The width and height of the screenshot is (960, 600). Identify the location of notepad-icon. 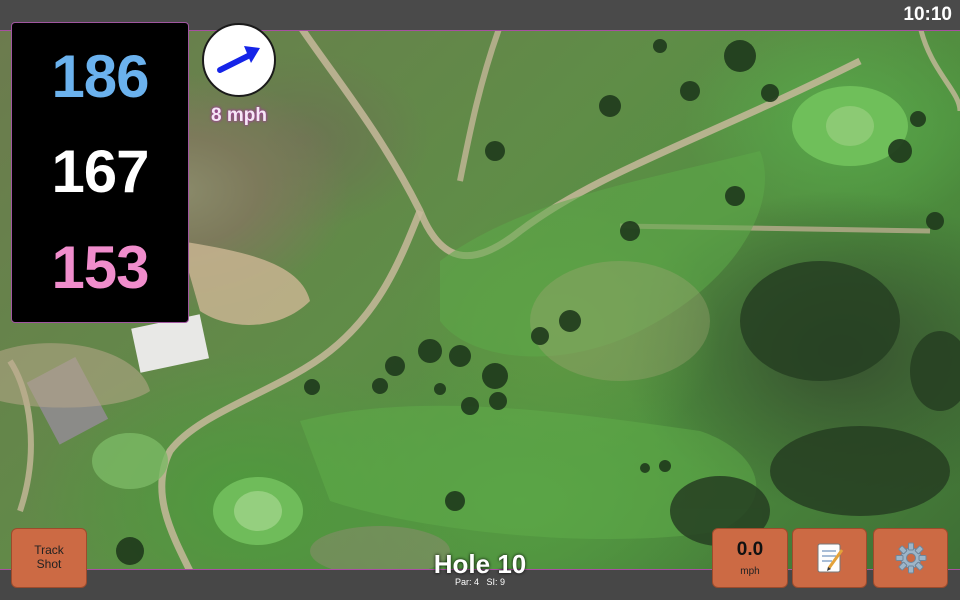
(830, 558).